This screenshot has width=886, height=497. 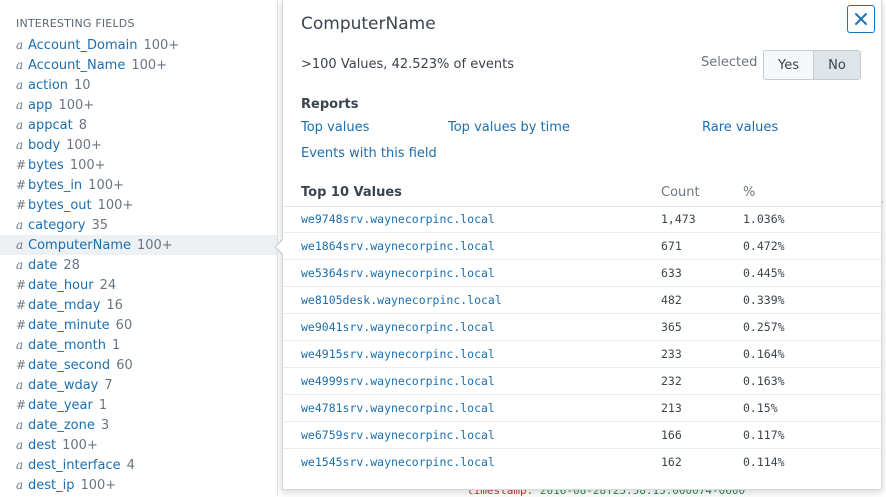 I want to click on selected-no-button: No, so click(x=837, y=65).